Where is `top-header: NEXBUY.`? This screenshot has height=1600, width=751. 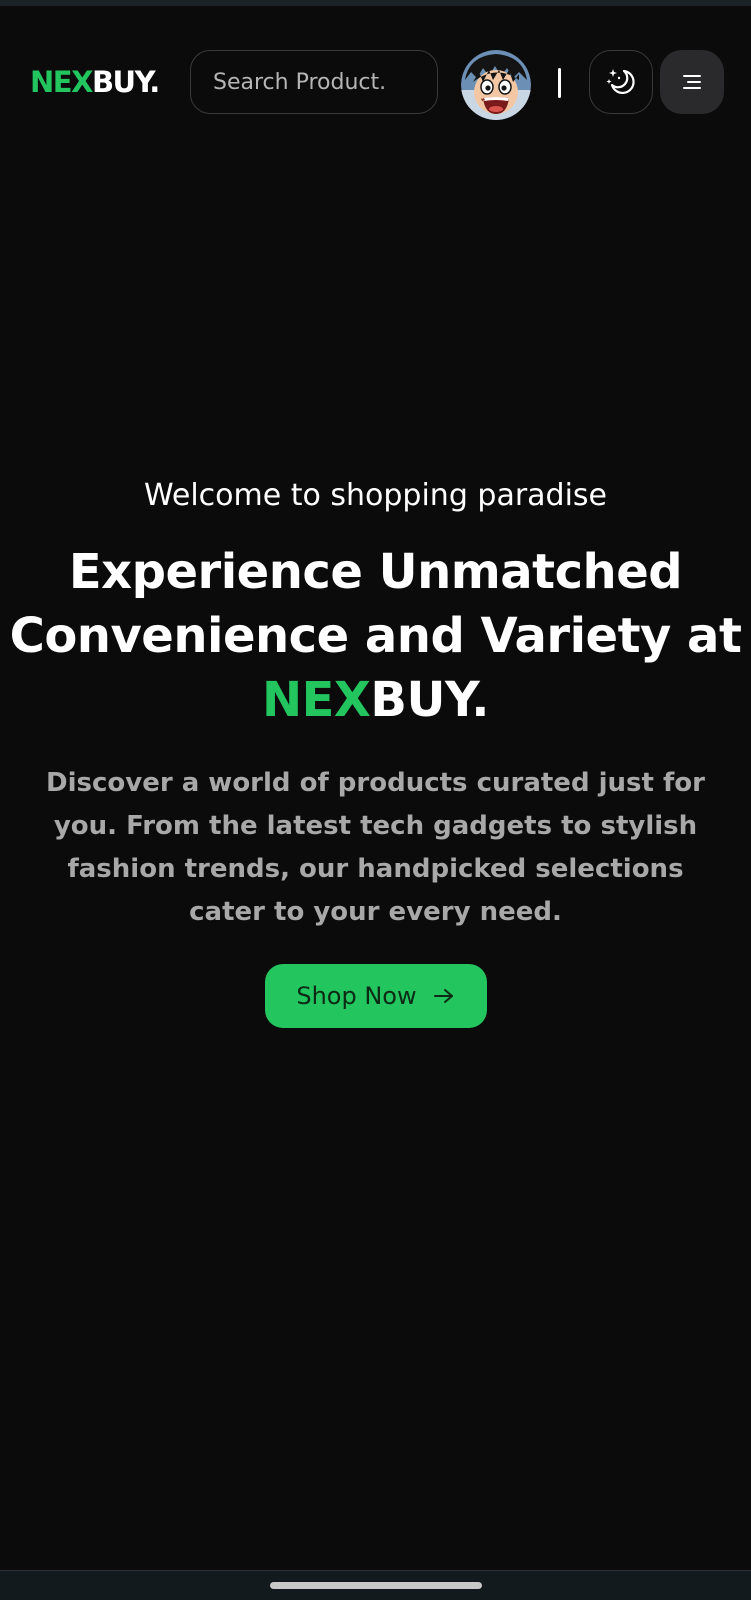 top-header: NEXBUY. is located at coordinates (375, 85).